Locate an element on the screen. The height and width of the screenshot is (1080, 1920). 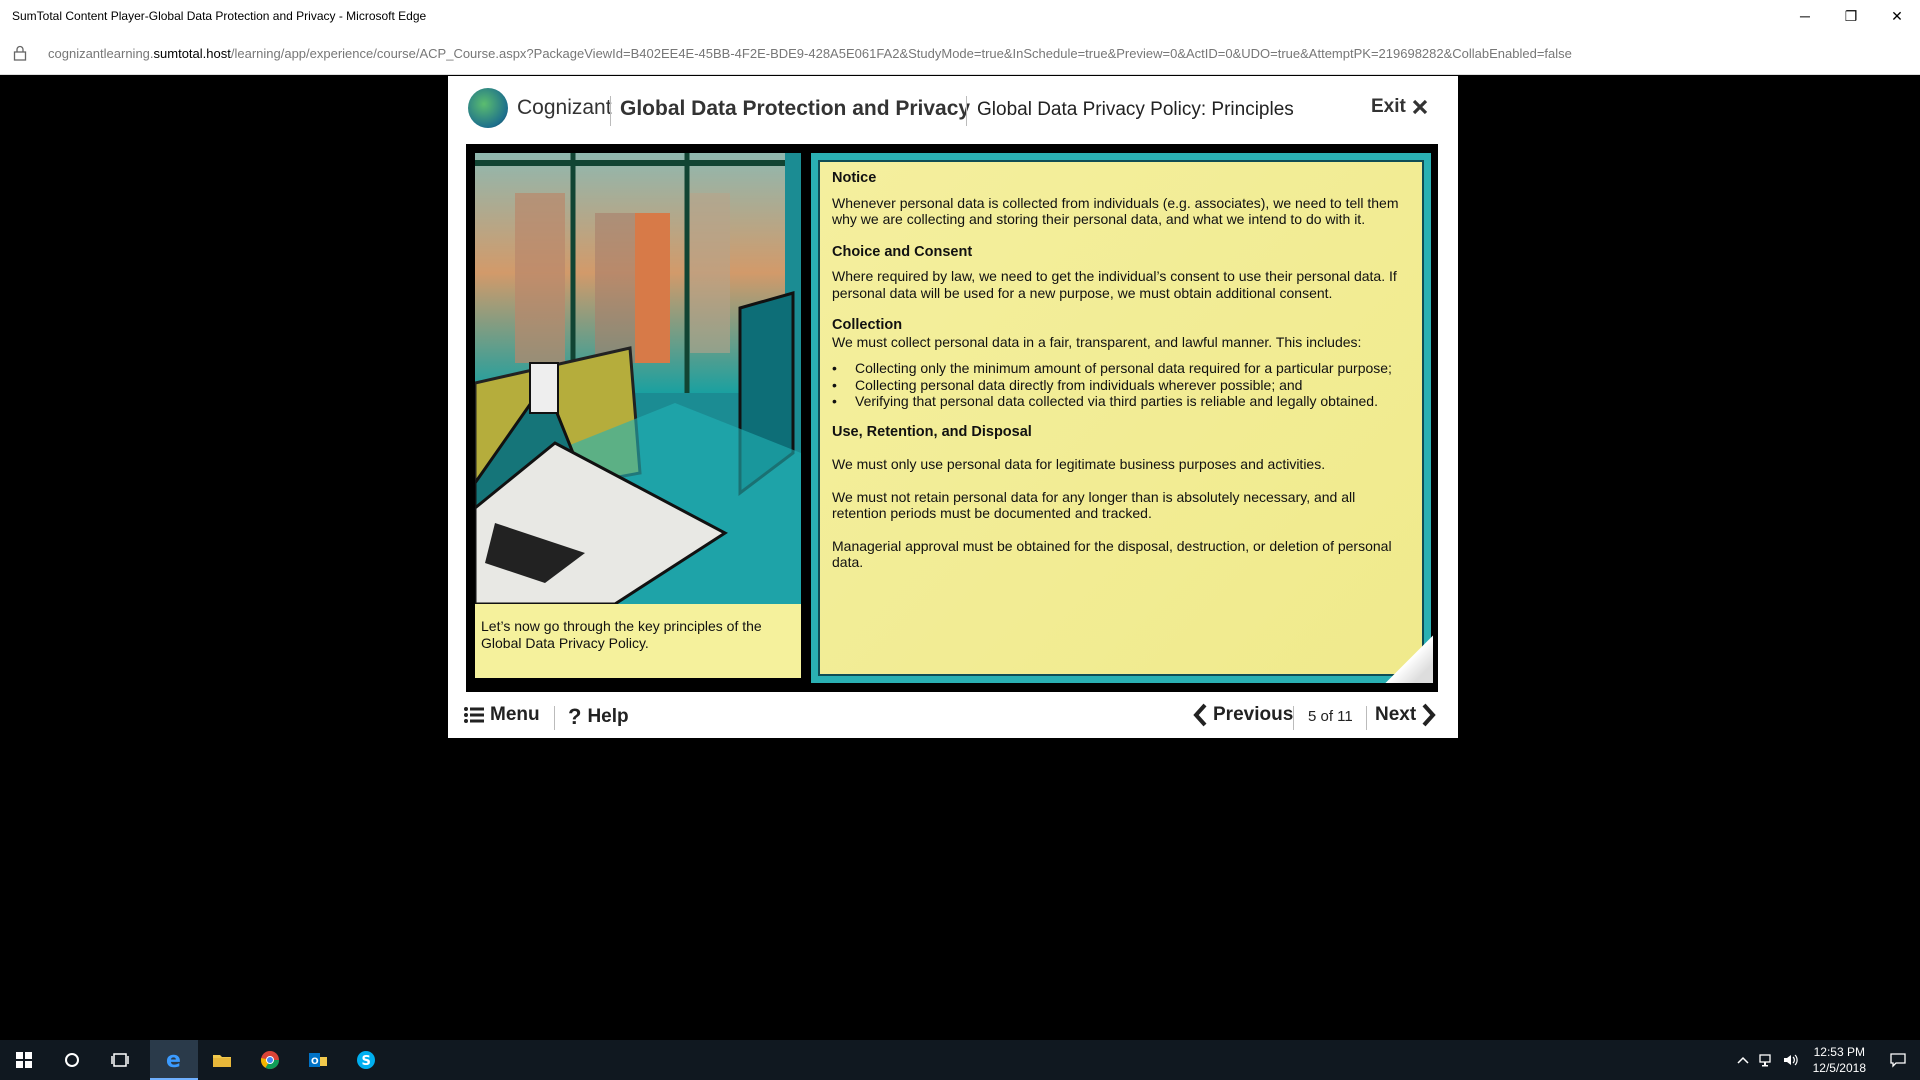
close-icon is located at coordinates (1419, 107).